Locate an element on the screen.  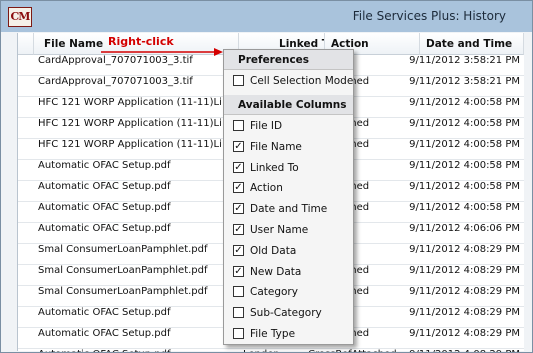
table-cell: Lender is located at coordinates (271, 350).